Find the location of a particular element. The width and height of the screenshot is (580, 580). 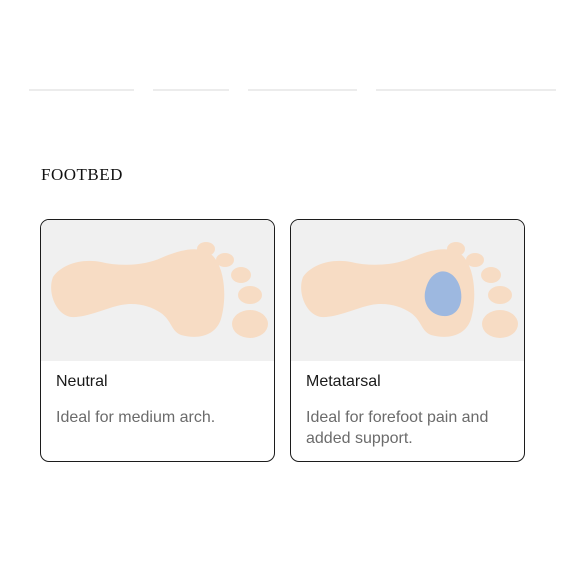

option-title: Metatarsal is located at coordinates (343, 381).